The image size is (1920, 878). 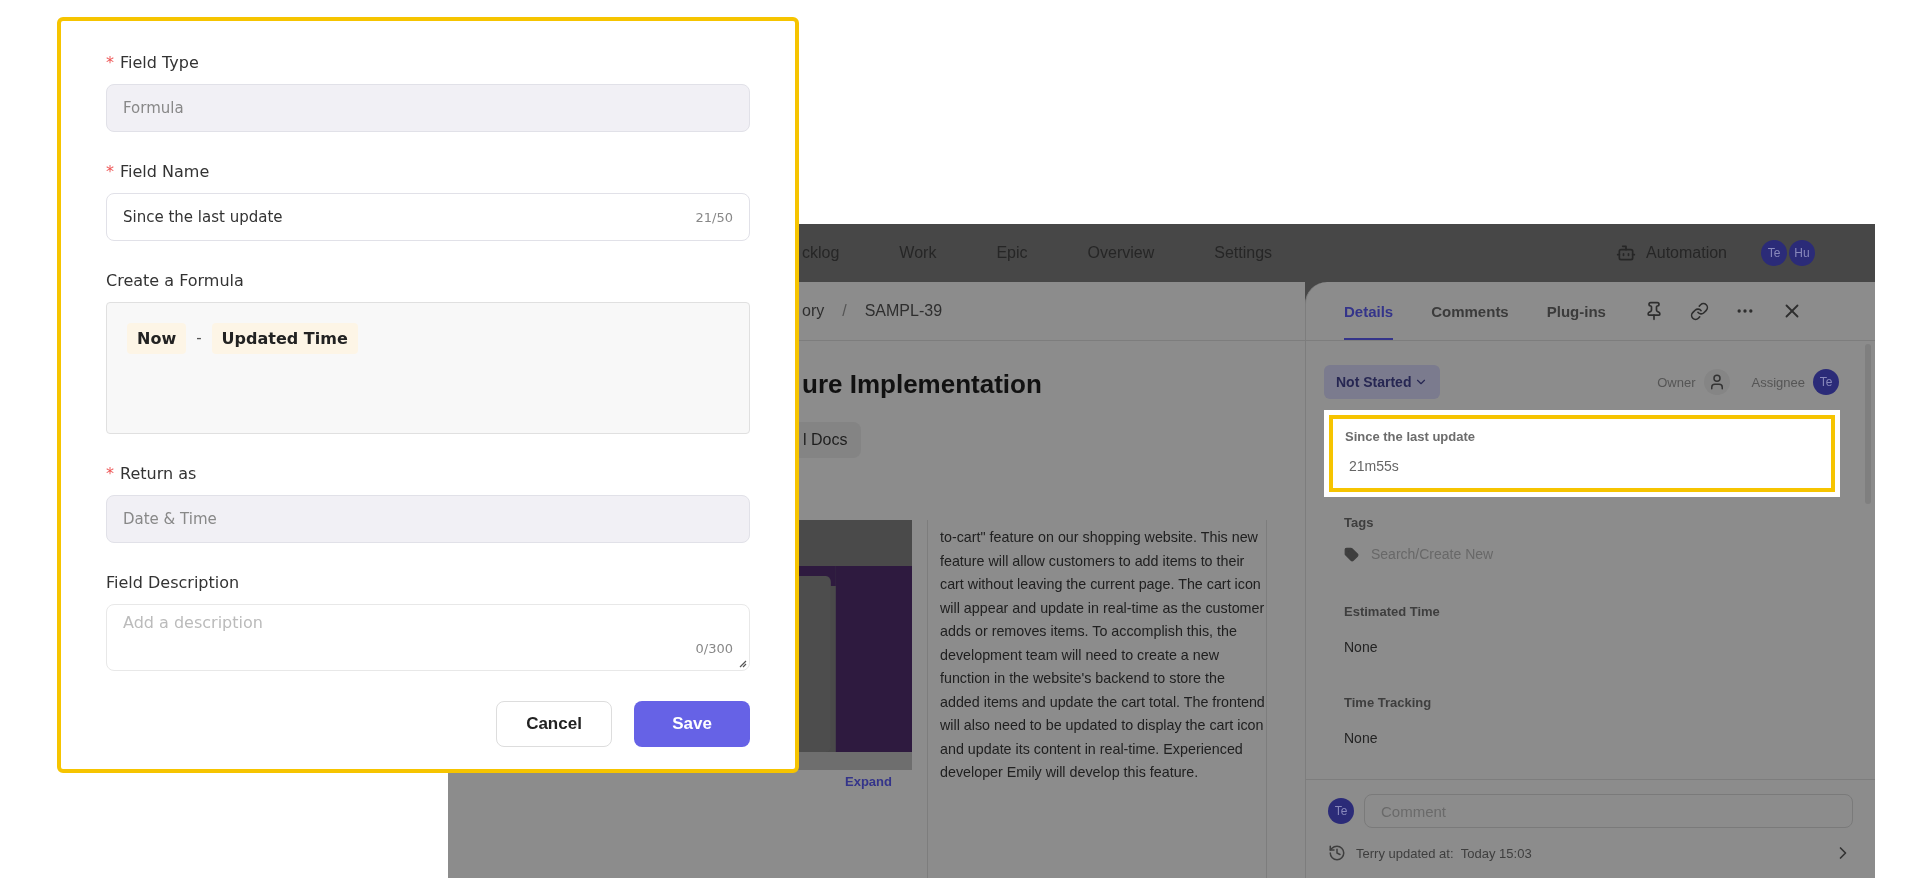 I want to click on robot-icon, so click(x=1626, y=253).